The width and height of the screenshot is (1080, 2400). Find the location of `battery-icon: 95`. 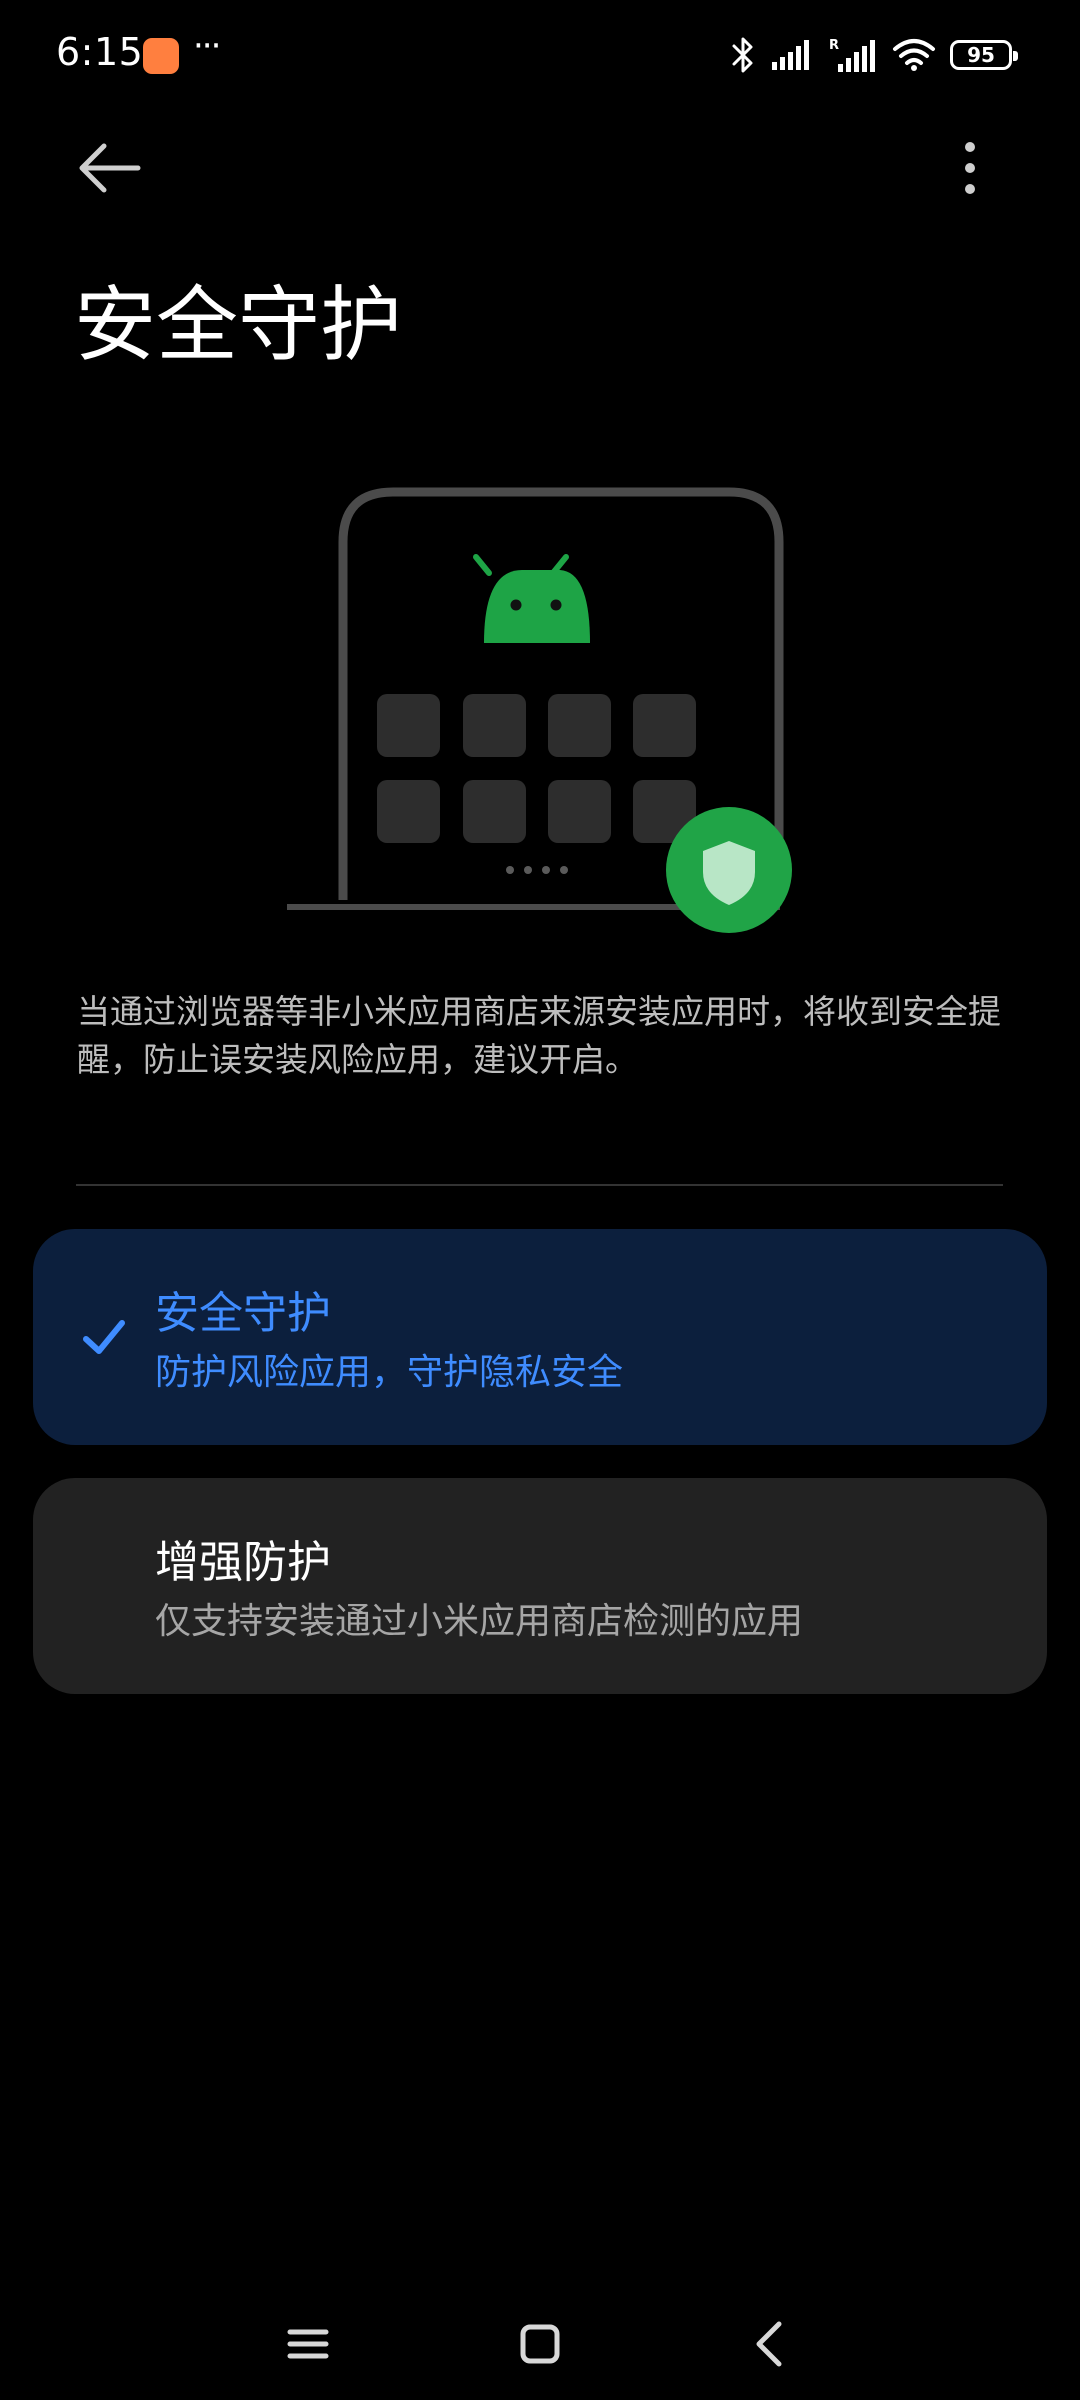

battery-icon: 95 is located at coordinates (984, 55).